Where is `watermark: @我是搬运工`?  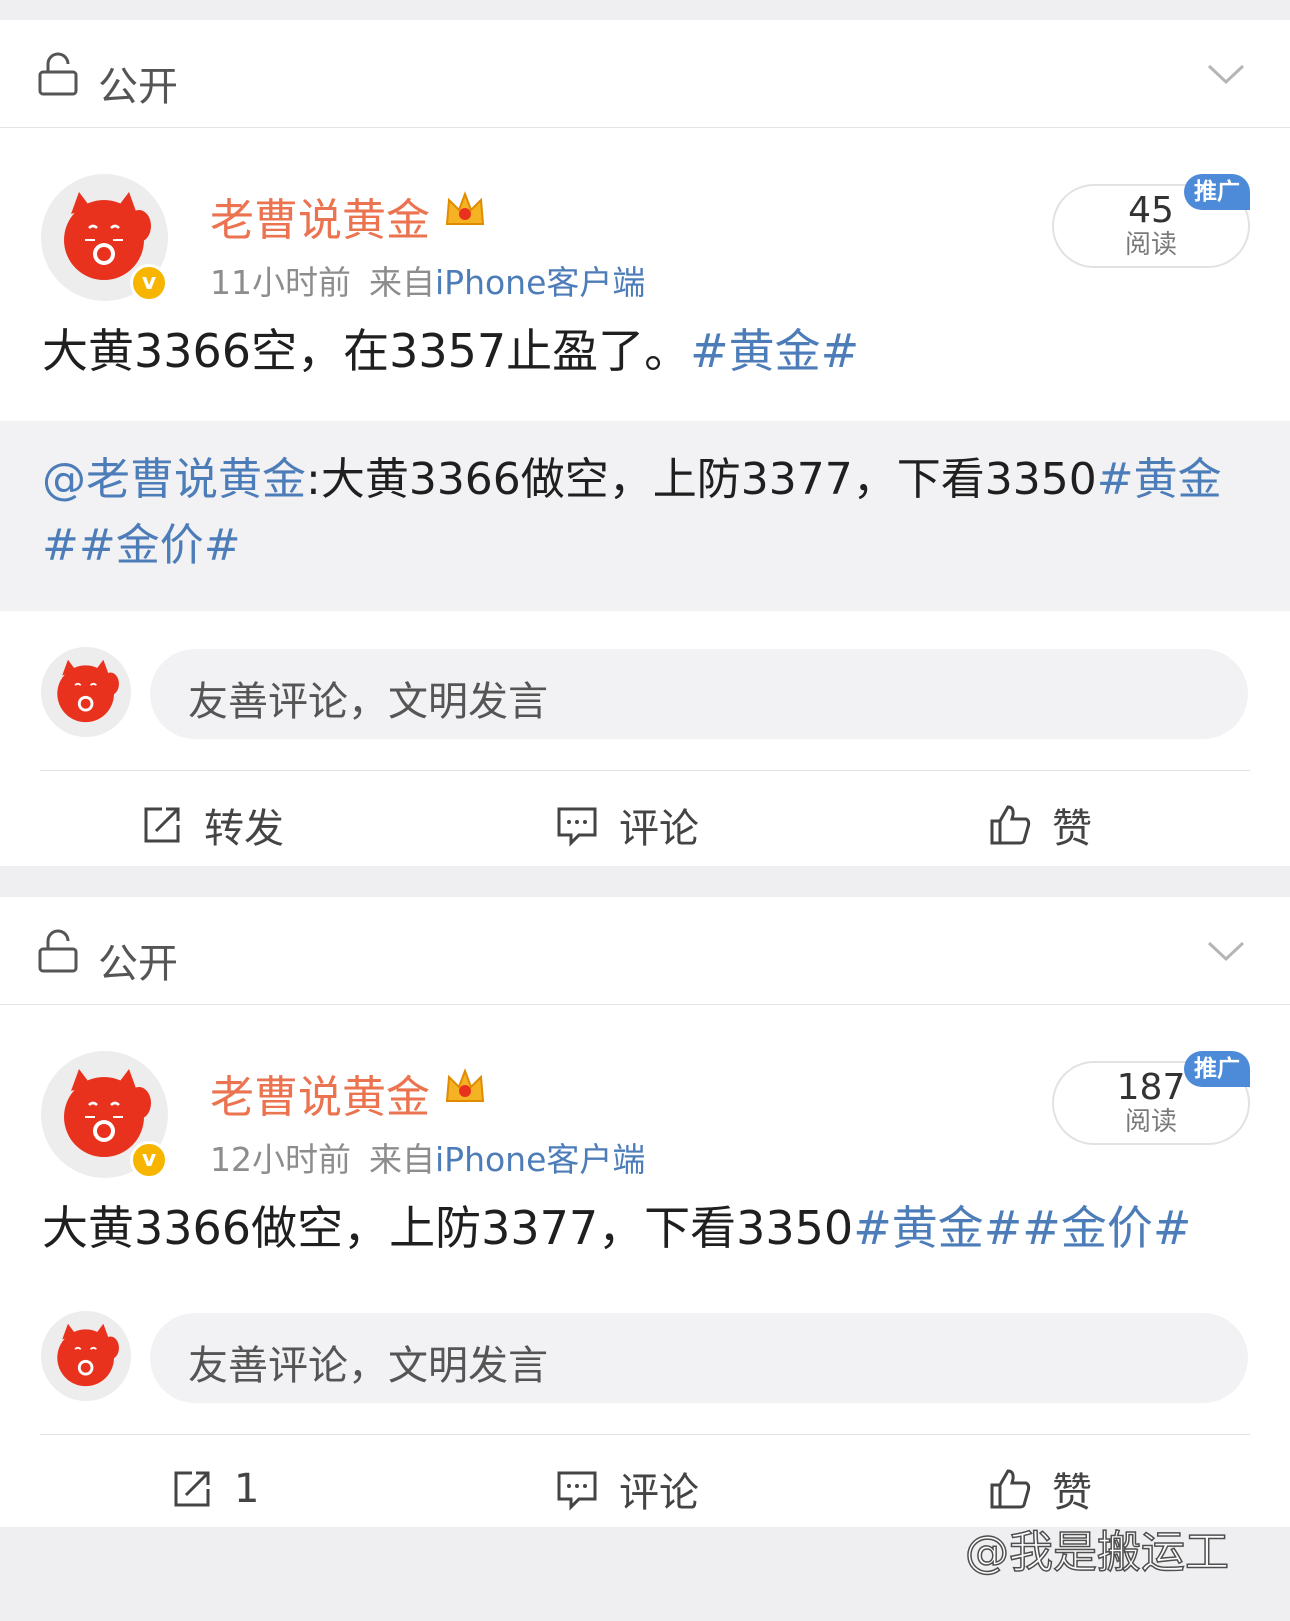
watermark: @我是搬运工 is located at coordinates (1097, 1552).